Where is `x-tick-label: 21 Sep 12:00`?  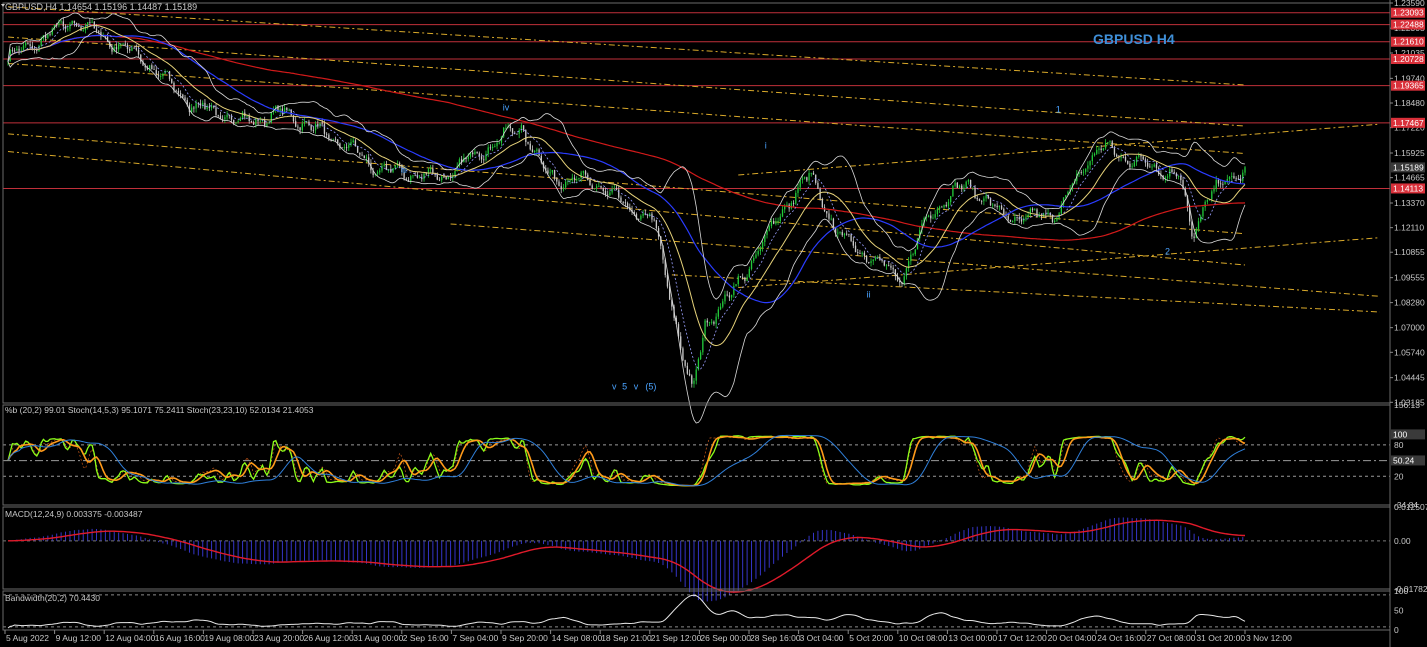 x-tick-label: 21 Sep 12:00 is located at coordinates (676, 638).